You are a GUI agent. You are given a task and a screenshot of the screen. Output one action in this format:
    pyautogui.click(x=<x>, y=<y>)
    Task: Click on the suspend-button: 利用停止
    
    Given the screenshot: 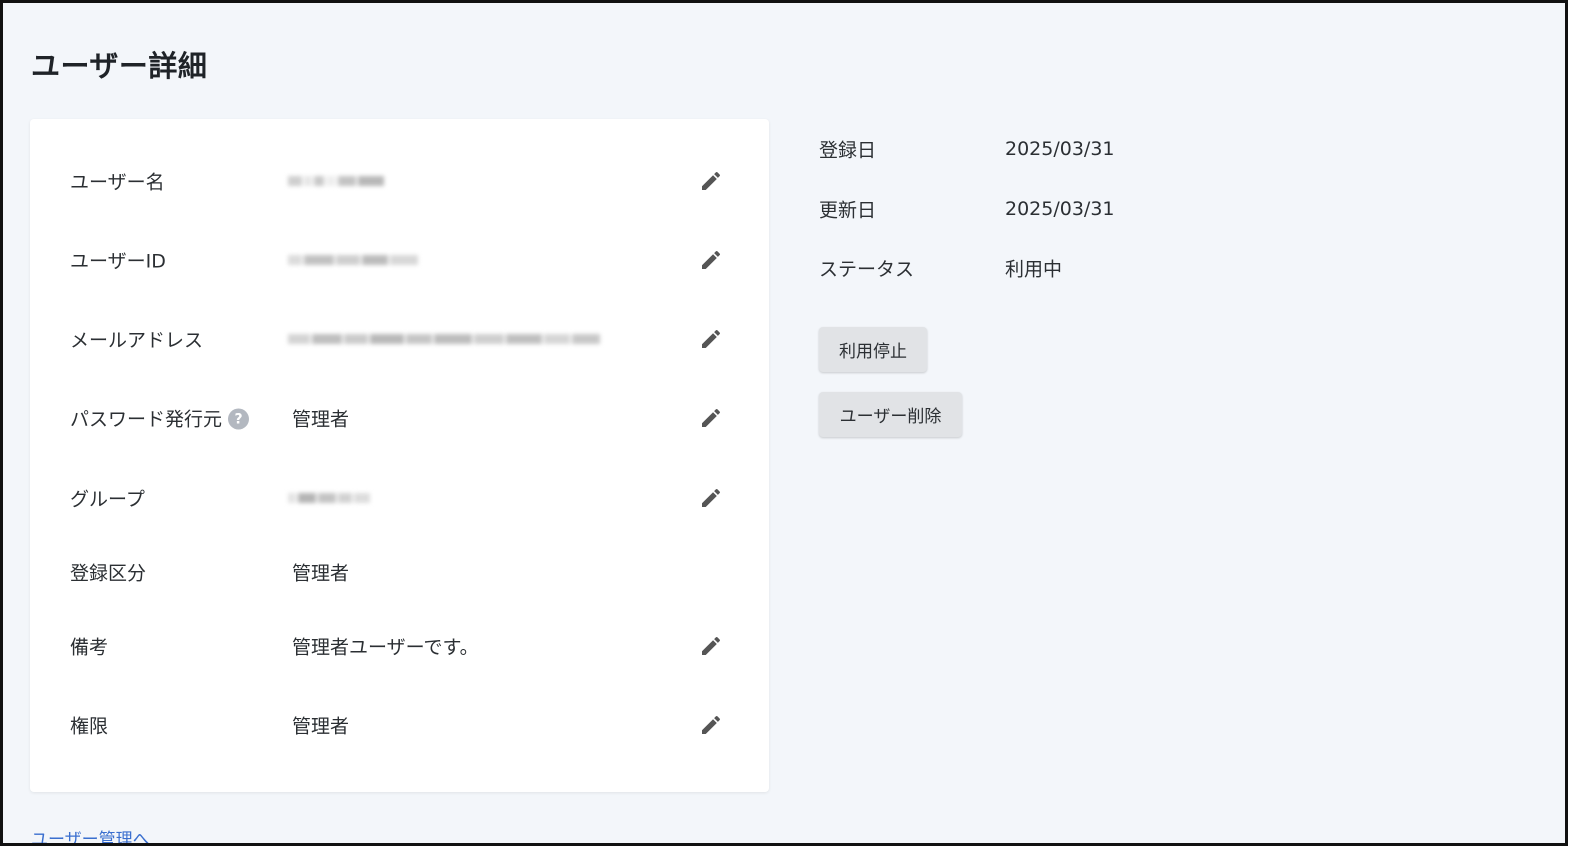 What is the action you would take?
    pyautogui.click(x=873, y=349)
    